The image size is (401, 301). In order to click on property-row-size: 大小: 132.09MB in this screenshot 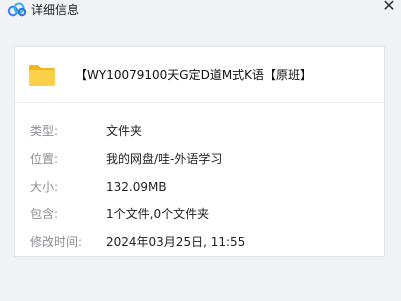, I will do `click(199, 187)`.